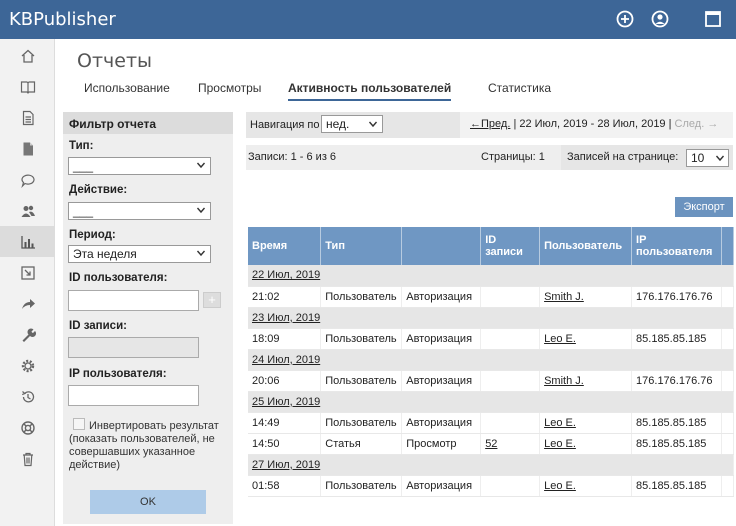  Describe the element at coordinates (676, 246) in the screenshot. I see `column-header-ip: IP пользователя` at that location.